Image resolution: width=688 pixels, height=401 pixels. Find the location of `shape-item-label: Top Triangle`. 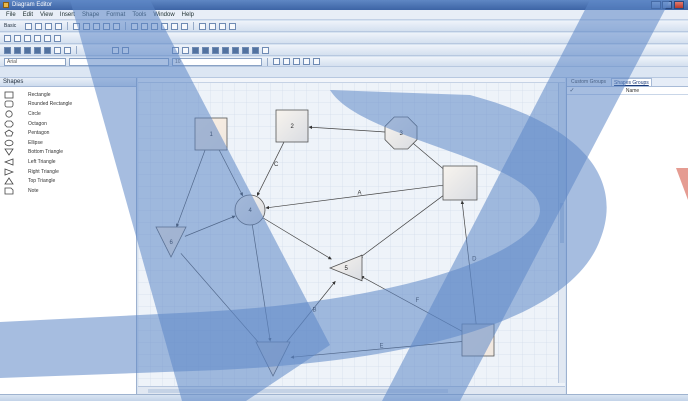

shape-item-label: Top Triangle is located at coordinates (42, 181).